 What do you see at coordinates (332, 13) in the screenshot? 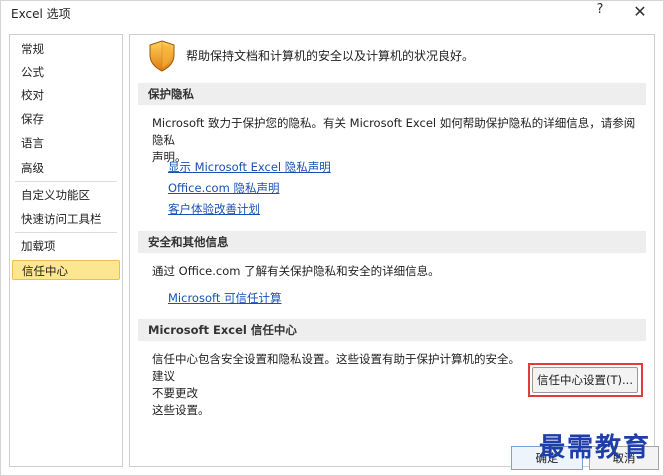
I see `title-bar: Excel 选项 ? ✕` at bounding box center [332, 13].